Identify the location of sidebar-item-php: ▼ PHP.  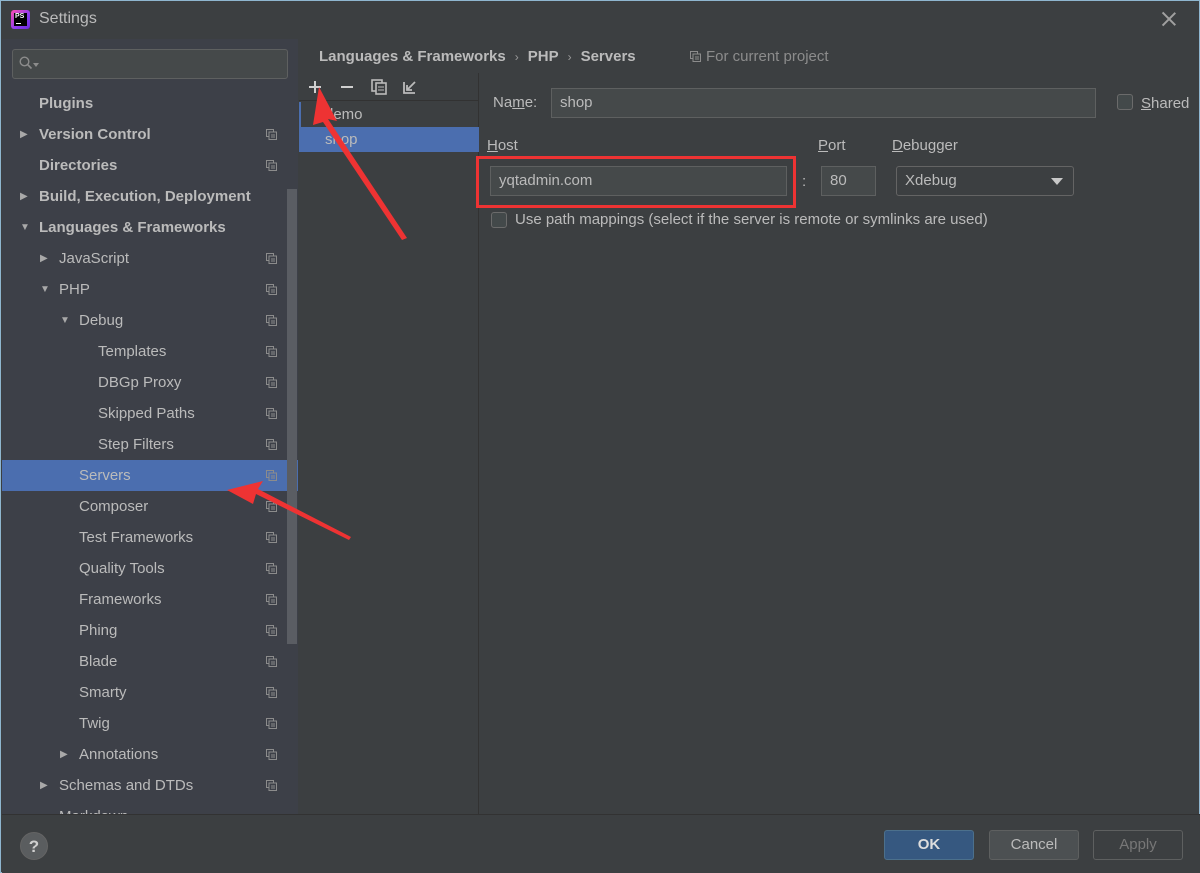
(150, 289).